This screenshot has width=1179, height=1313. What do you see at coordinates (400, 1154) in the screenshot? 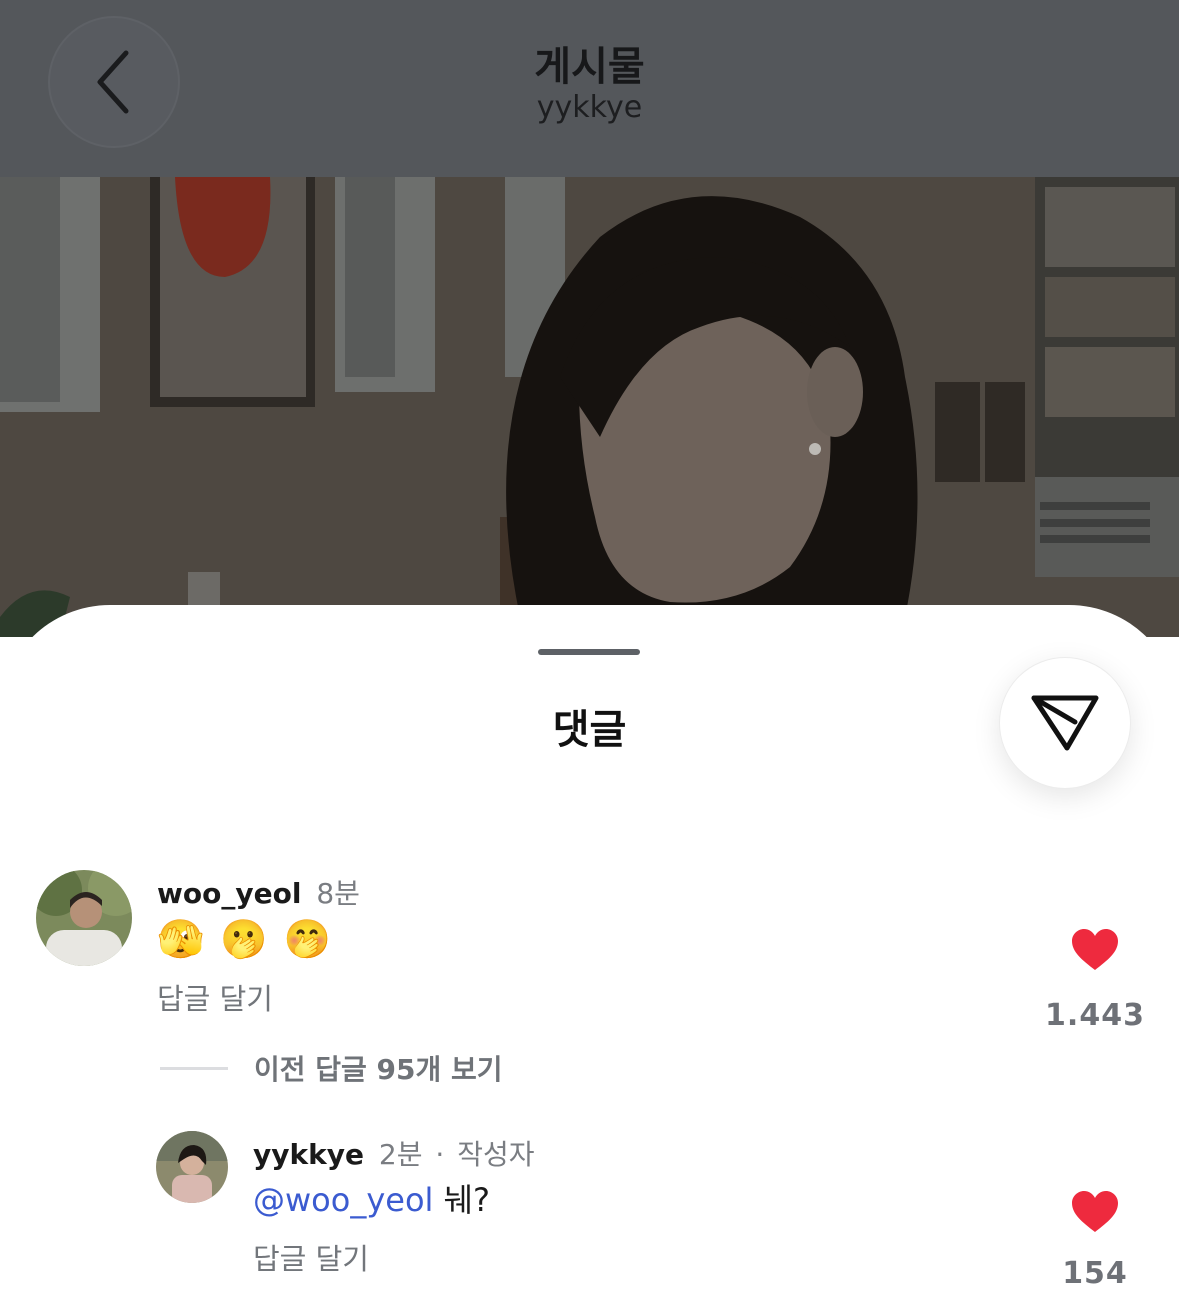
I see `reply-time: 2분` at bounding box center [400, 1154].